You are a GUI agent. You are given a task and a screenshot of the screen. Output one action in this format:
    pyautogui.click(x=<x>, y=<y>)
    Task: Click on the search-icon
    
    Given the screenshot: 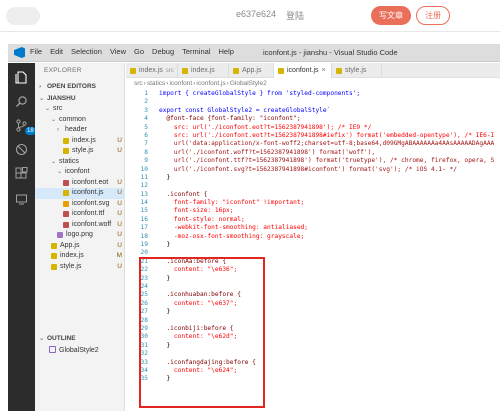 What is the action you would take?
    pyautogui.click(x=21, y=101)
    